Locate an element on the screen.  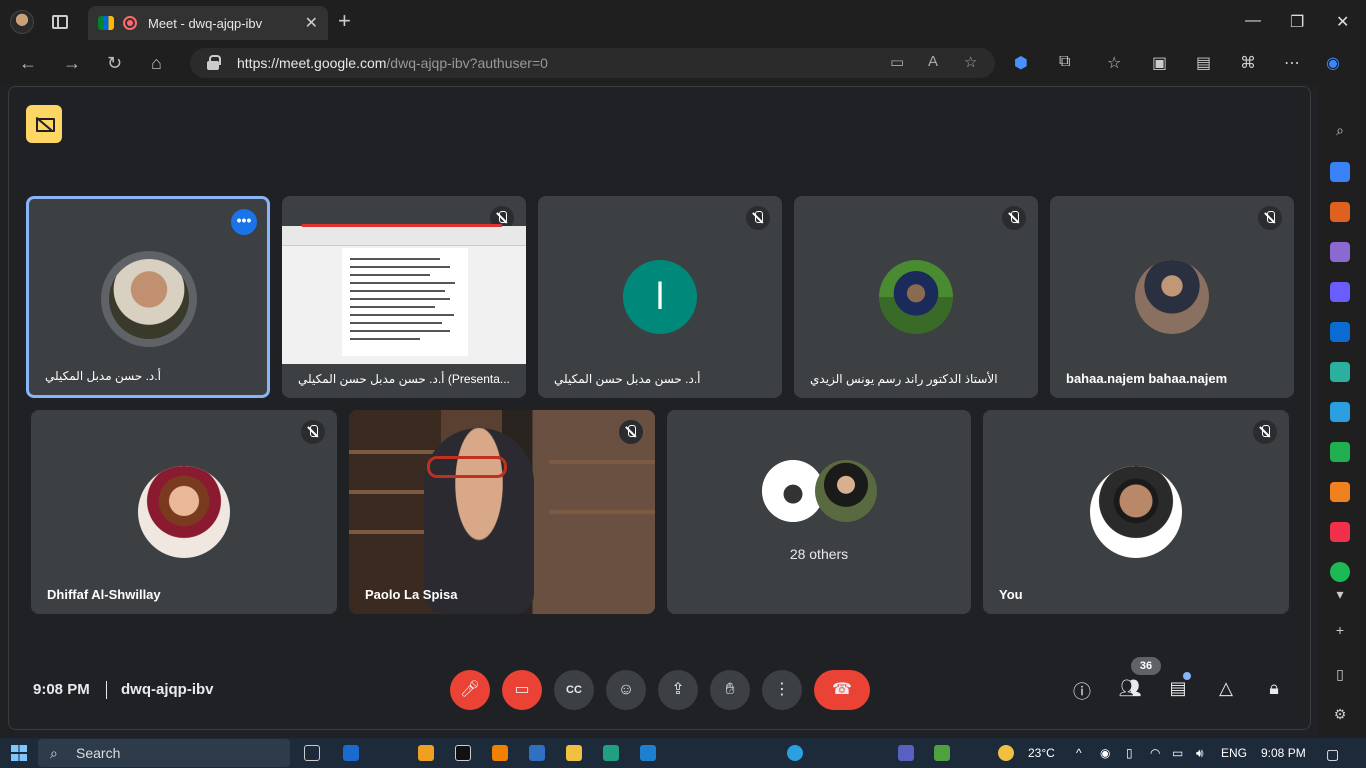
captions-button: CC is located at coordinates (574, 690).